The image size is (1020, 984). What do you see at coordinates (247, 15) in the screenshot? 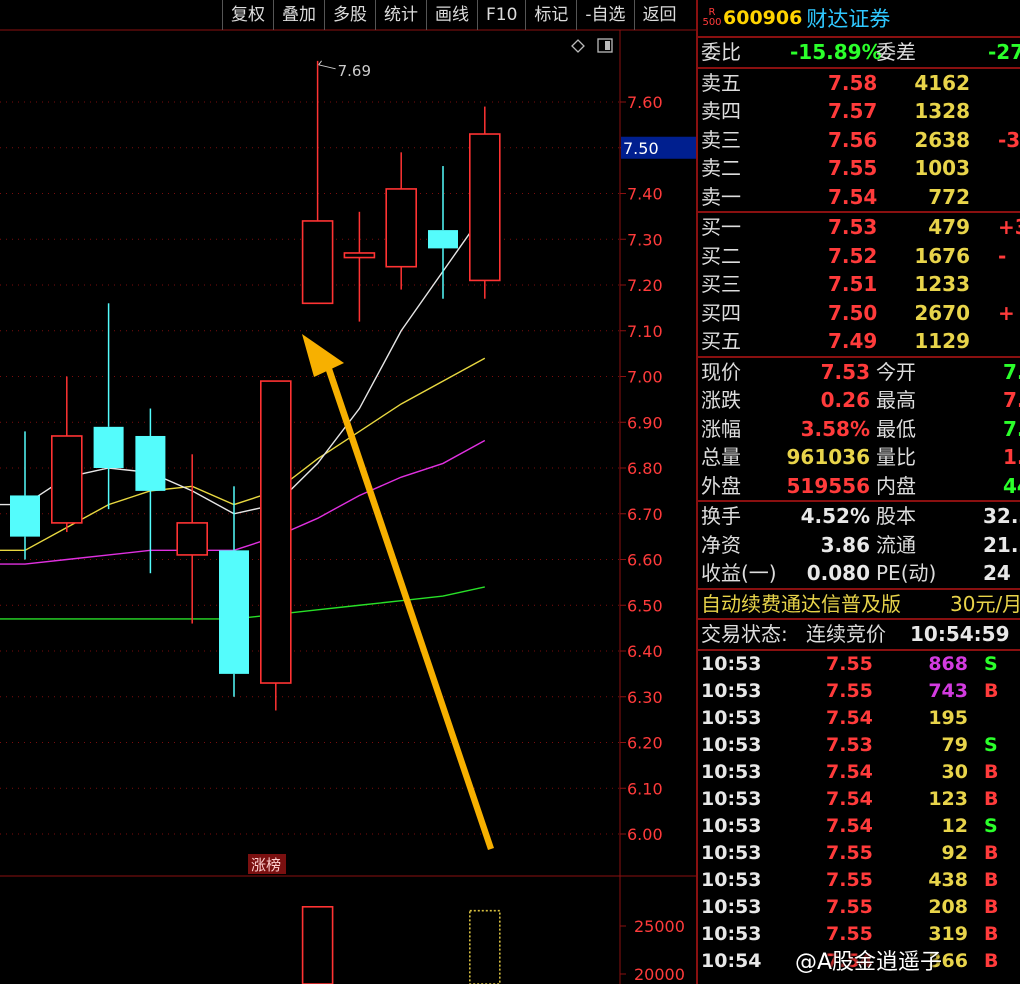
I see `toolbar-button-0: 复权` at bounding box center [247, 15].